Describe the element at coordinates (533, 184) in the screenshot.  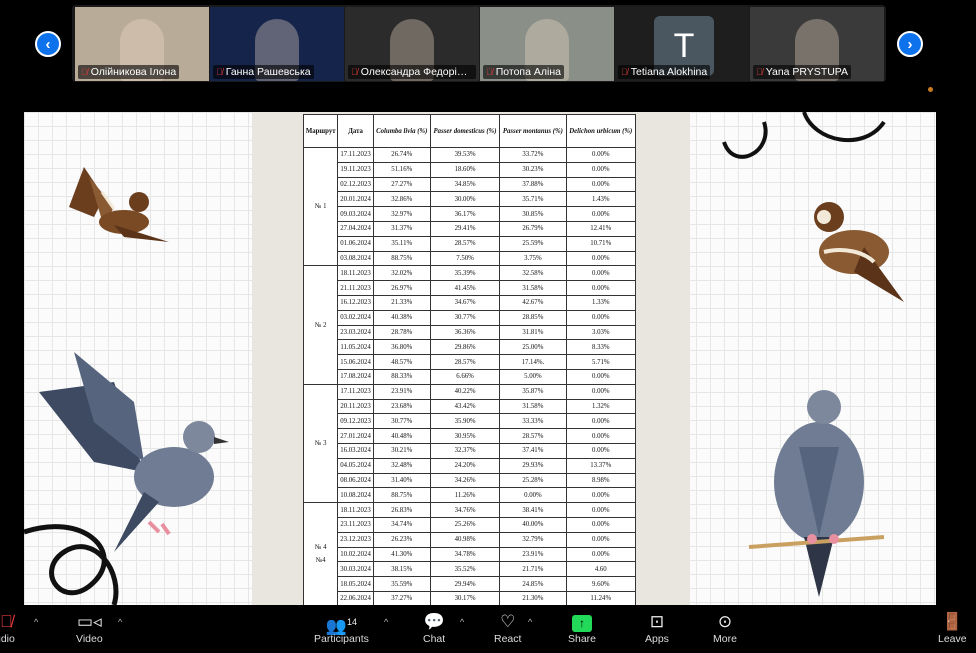
I see `value-cell: 37.88%` at that location.